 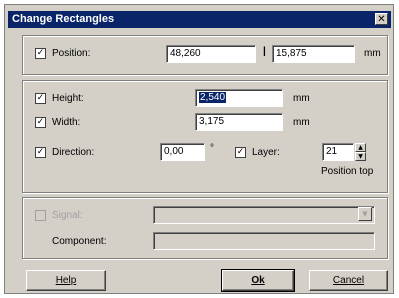 I want to click on title-bar: Change Rectangles ✕, so click(x=199, y=19).